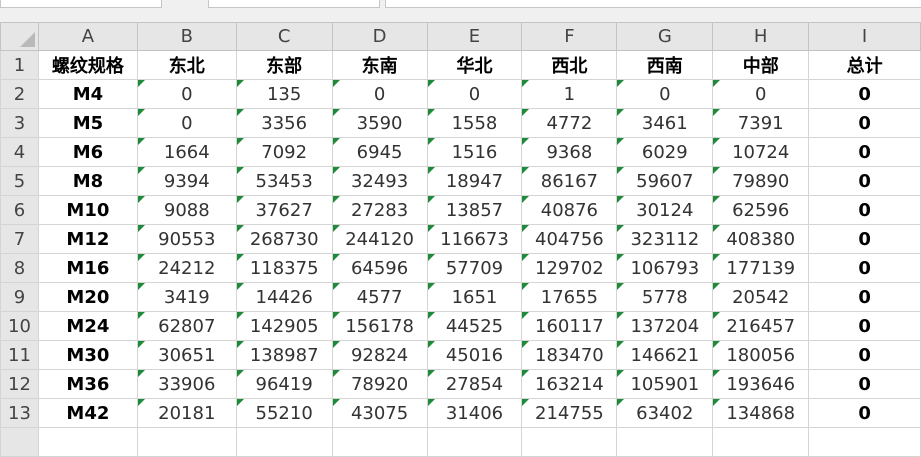 Image resolution: width=921 pixels, height=457 pixels. I want to click on row-header: 10, so click(19, 326).